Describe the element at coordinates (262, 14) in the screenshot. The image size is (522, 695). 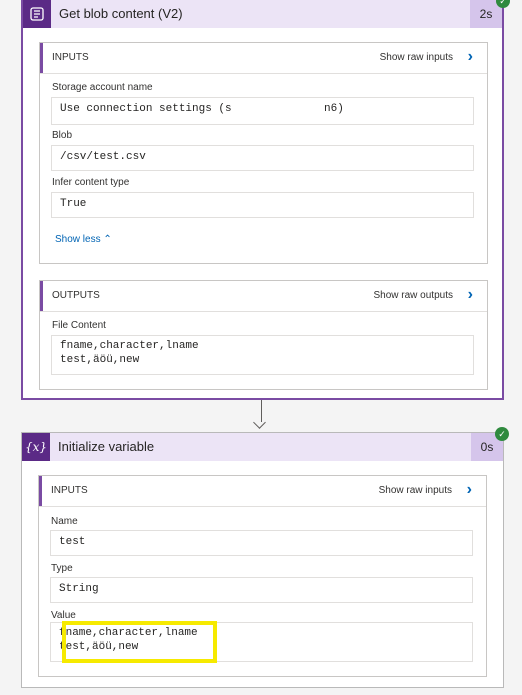
I see `action-header: Get blob content (V2) 2s` at that location.